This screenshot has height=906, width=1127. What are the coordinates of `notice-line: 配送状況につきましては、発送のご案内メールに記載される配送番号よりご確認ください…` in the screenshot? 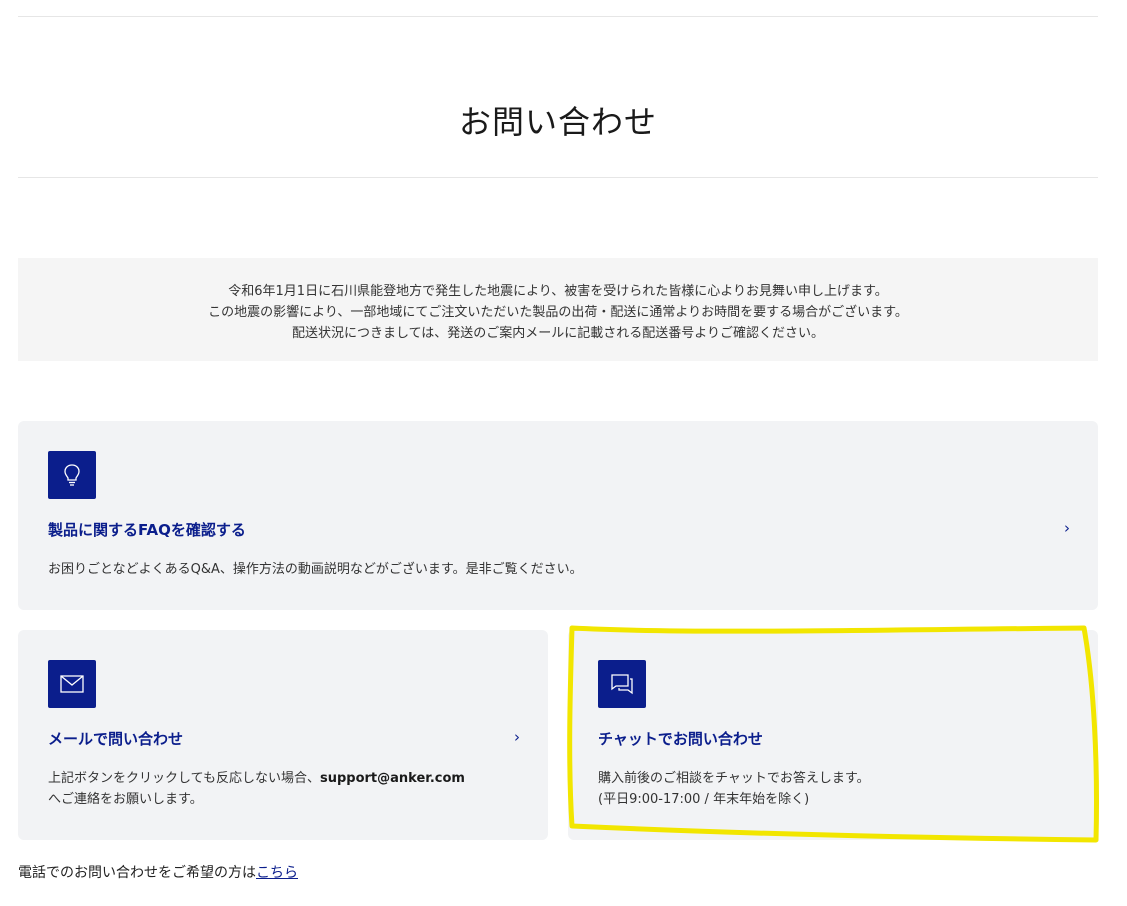 It's located at (558, 333).